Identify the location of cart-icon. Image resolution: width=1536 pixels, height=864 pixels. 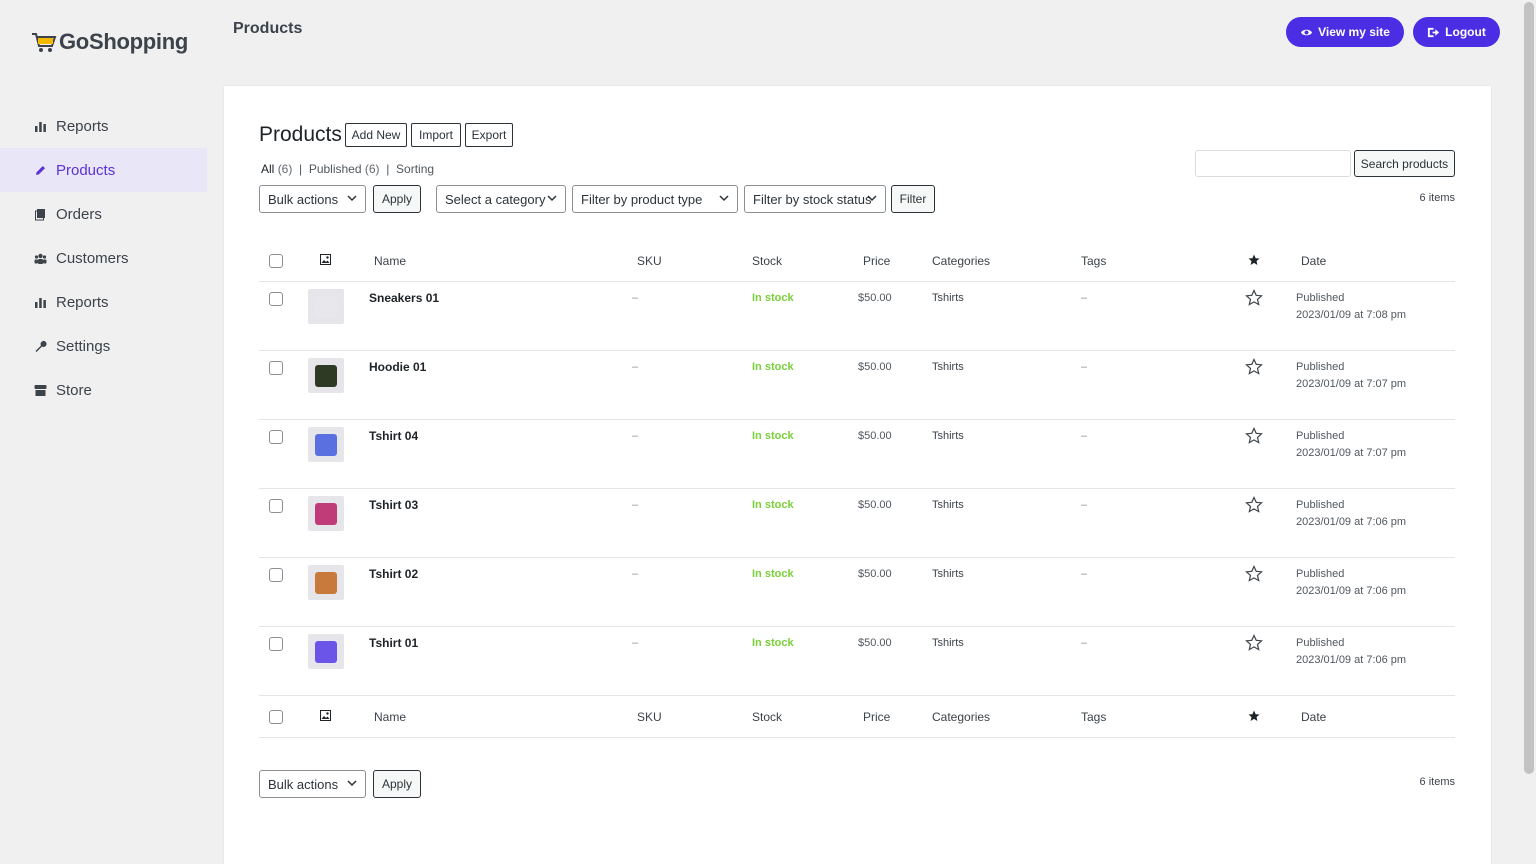
(44, 42).